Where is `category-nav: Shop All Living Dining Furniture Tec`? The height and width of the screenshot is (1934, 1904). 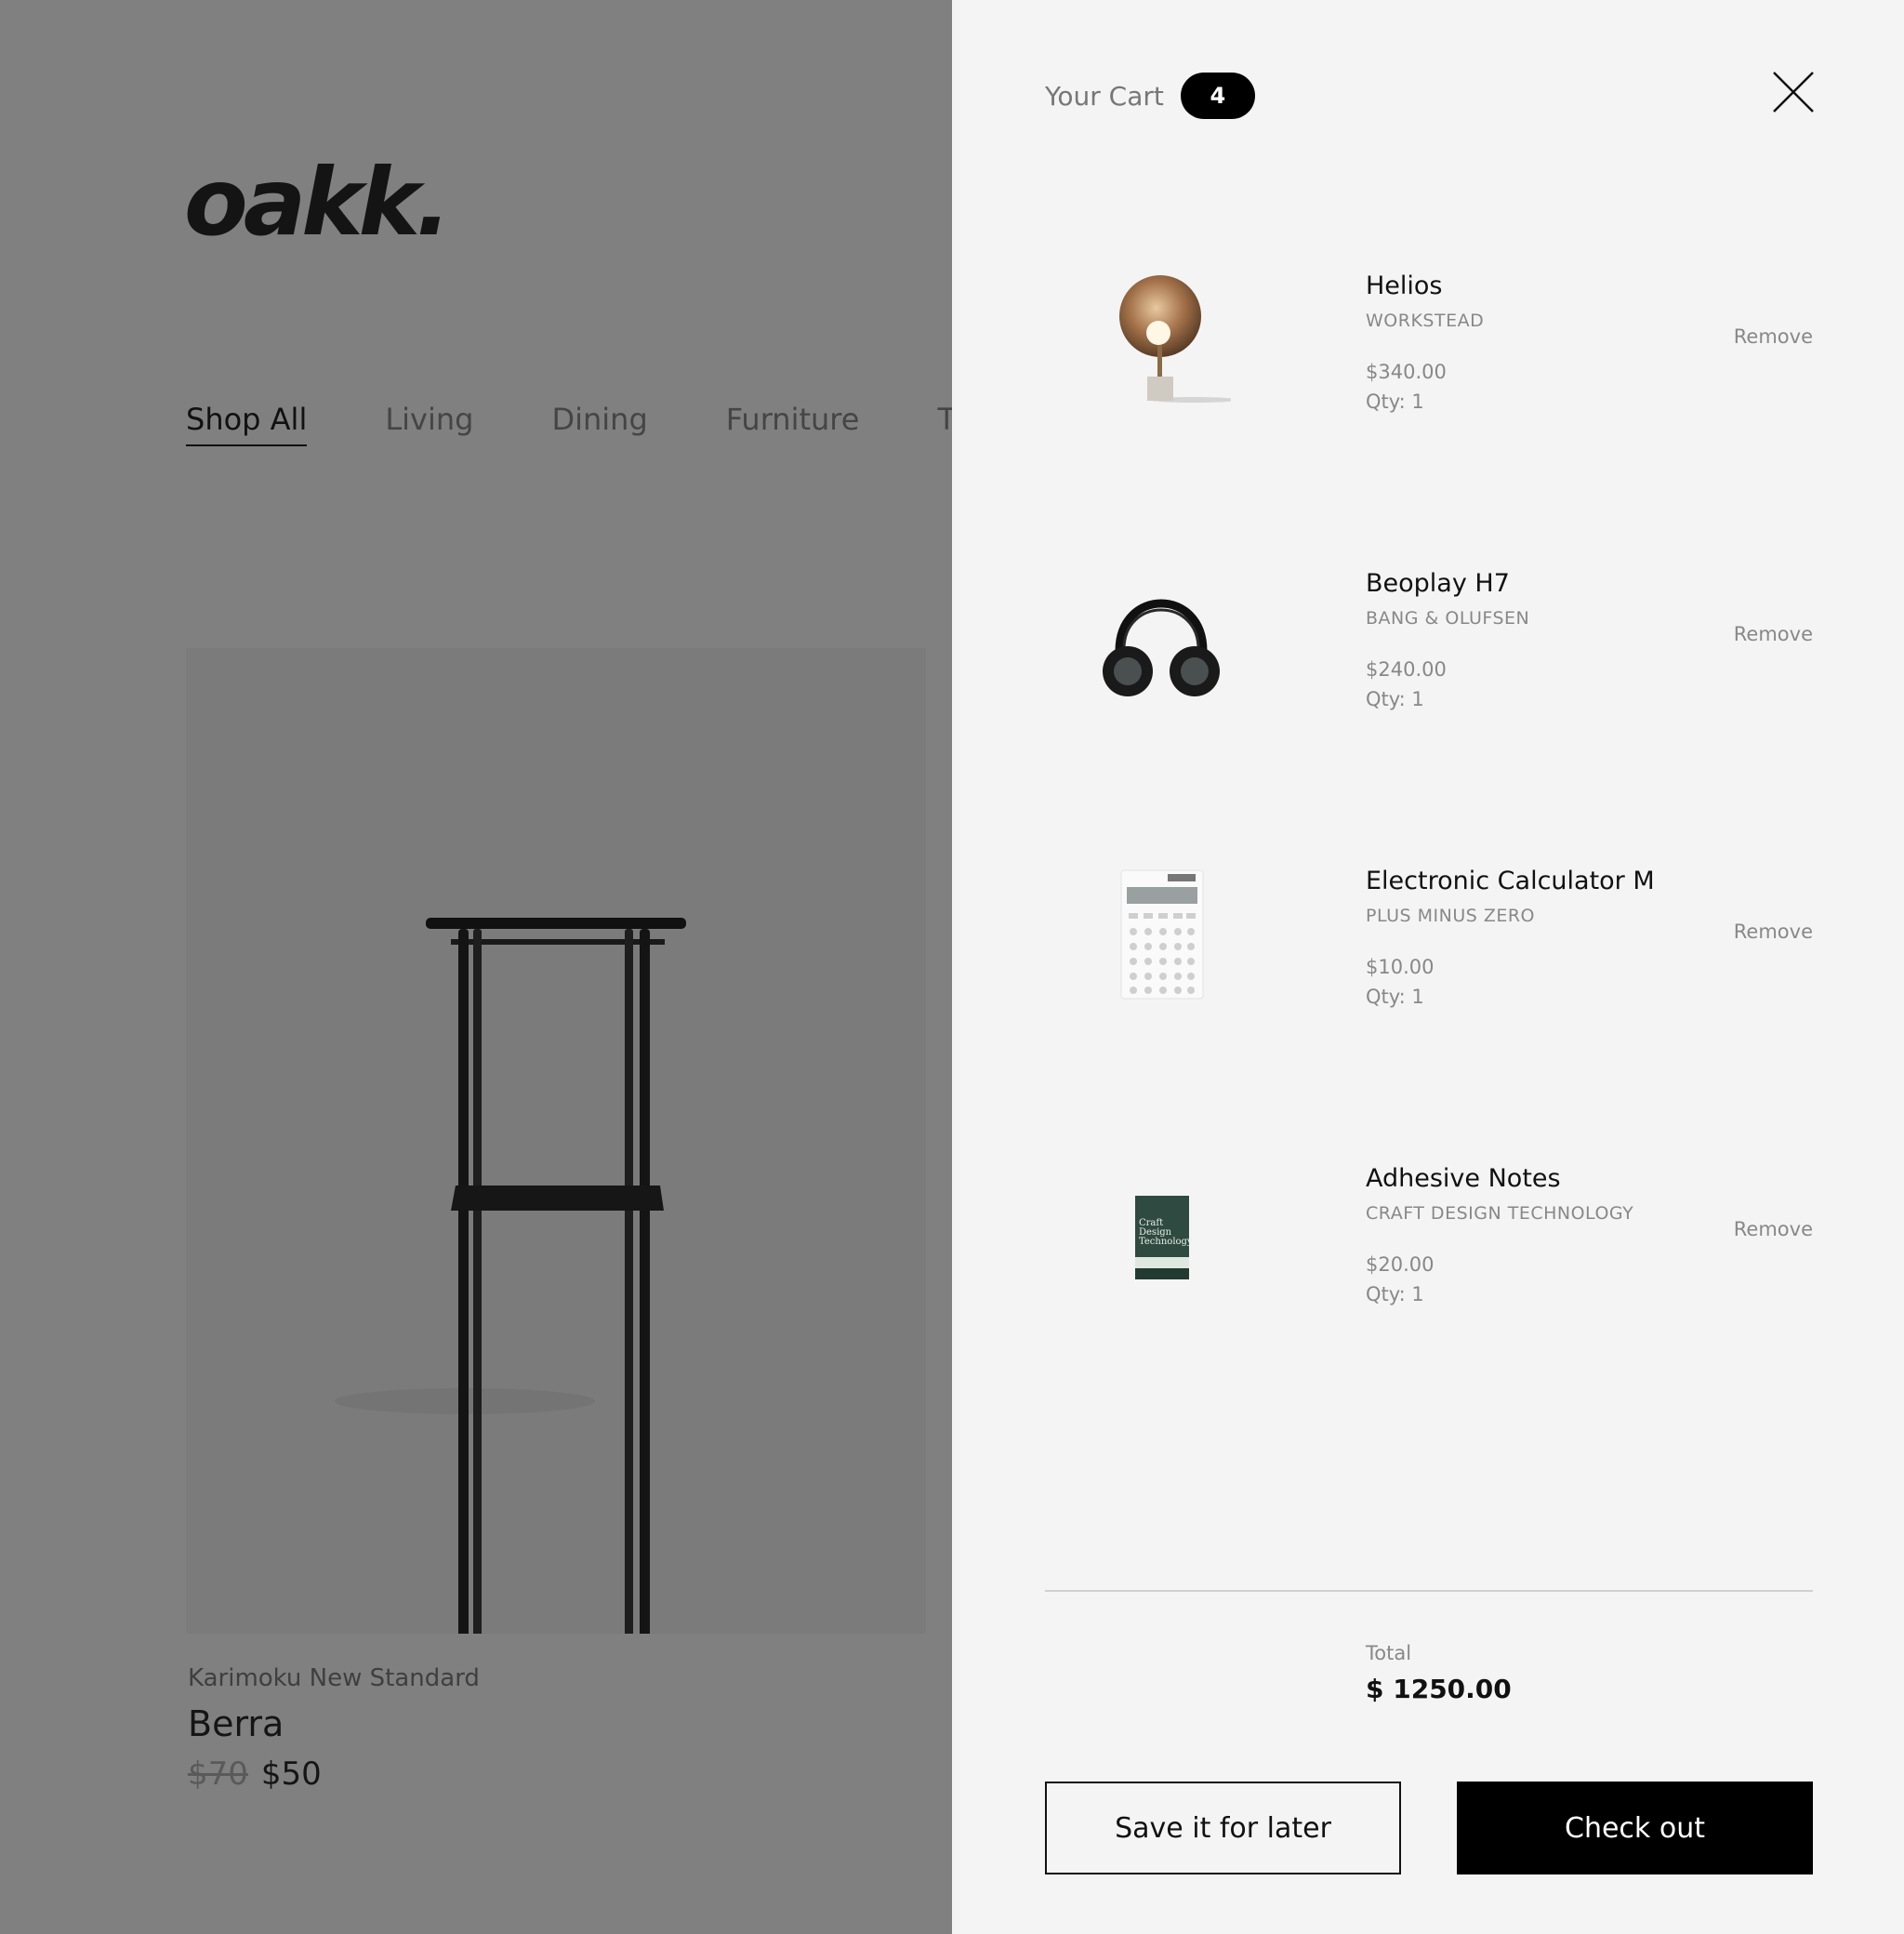 category-nav: Shop All Living Dining Furniture Tec is located at coordinates (569, 424).